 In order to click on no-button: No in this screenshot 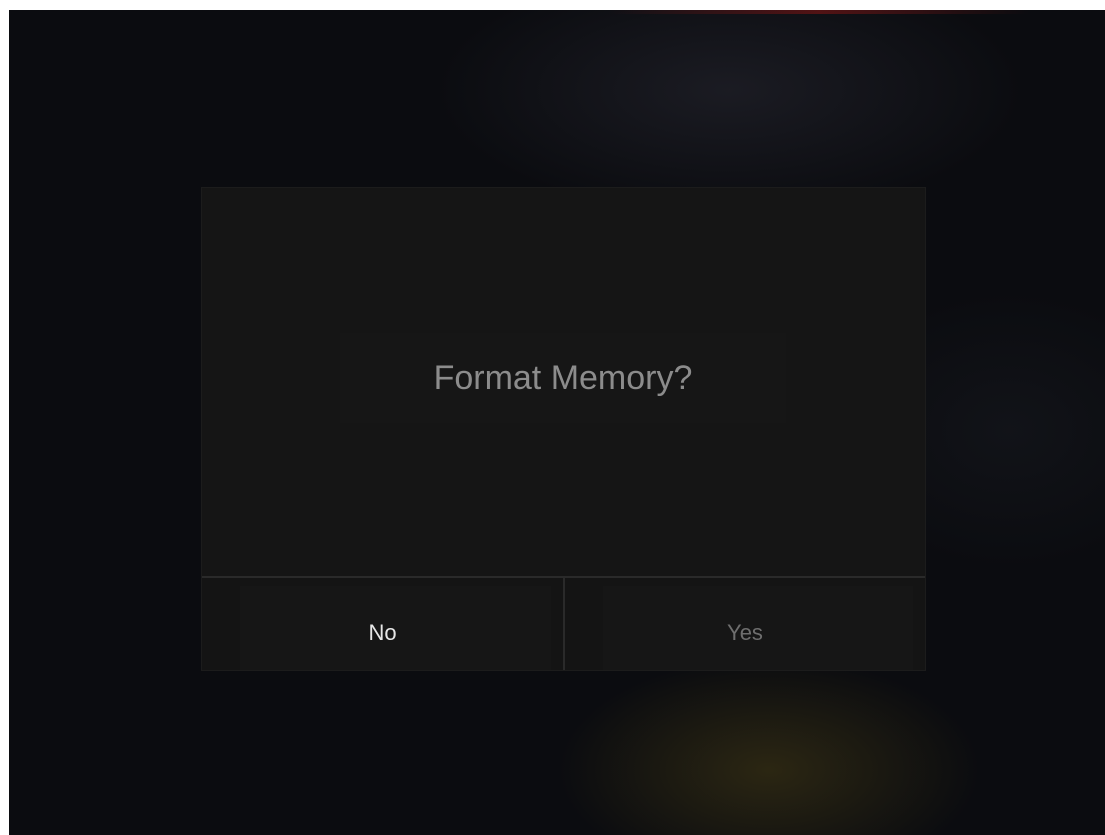, I will do `click(382, 624)`.